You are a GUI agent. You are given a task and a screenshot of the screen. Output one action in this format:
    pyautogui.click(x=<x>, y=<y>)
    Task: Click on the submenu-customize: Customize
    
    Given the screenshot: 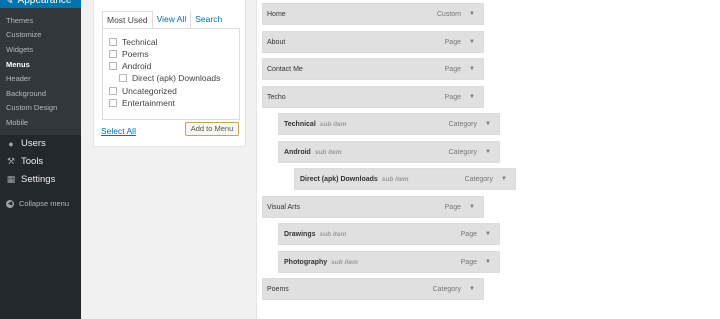 What is the action you would take?
    pyautogui.click(x=23, y=34)
    